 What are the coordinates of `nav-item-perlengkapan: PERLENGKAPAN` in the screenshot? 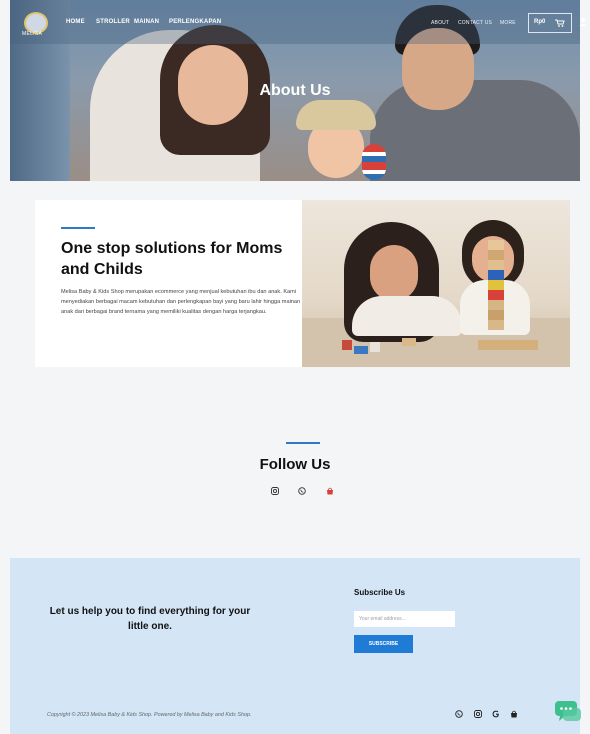 It's located at (195, 22).